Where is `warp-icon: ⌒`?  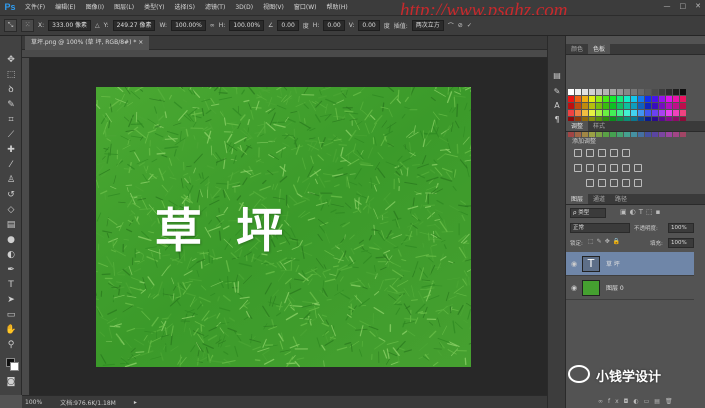
warp-icon: ⌒ is located at coordinates (451, 25).